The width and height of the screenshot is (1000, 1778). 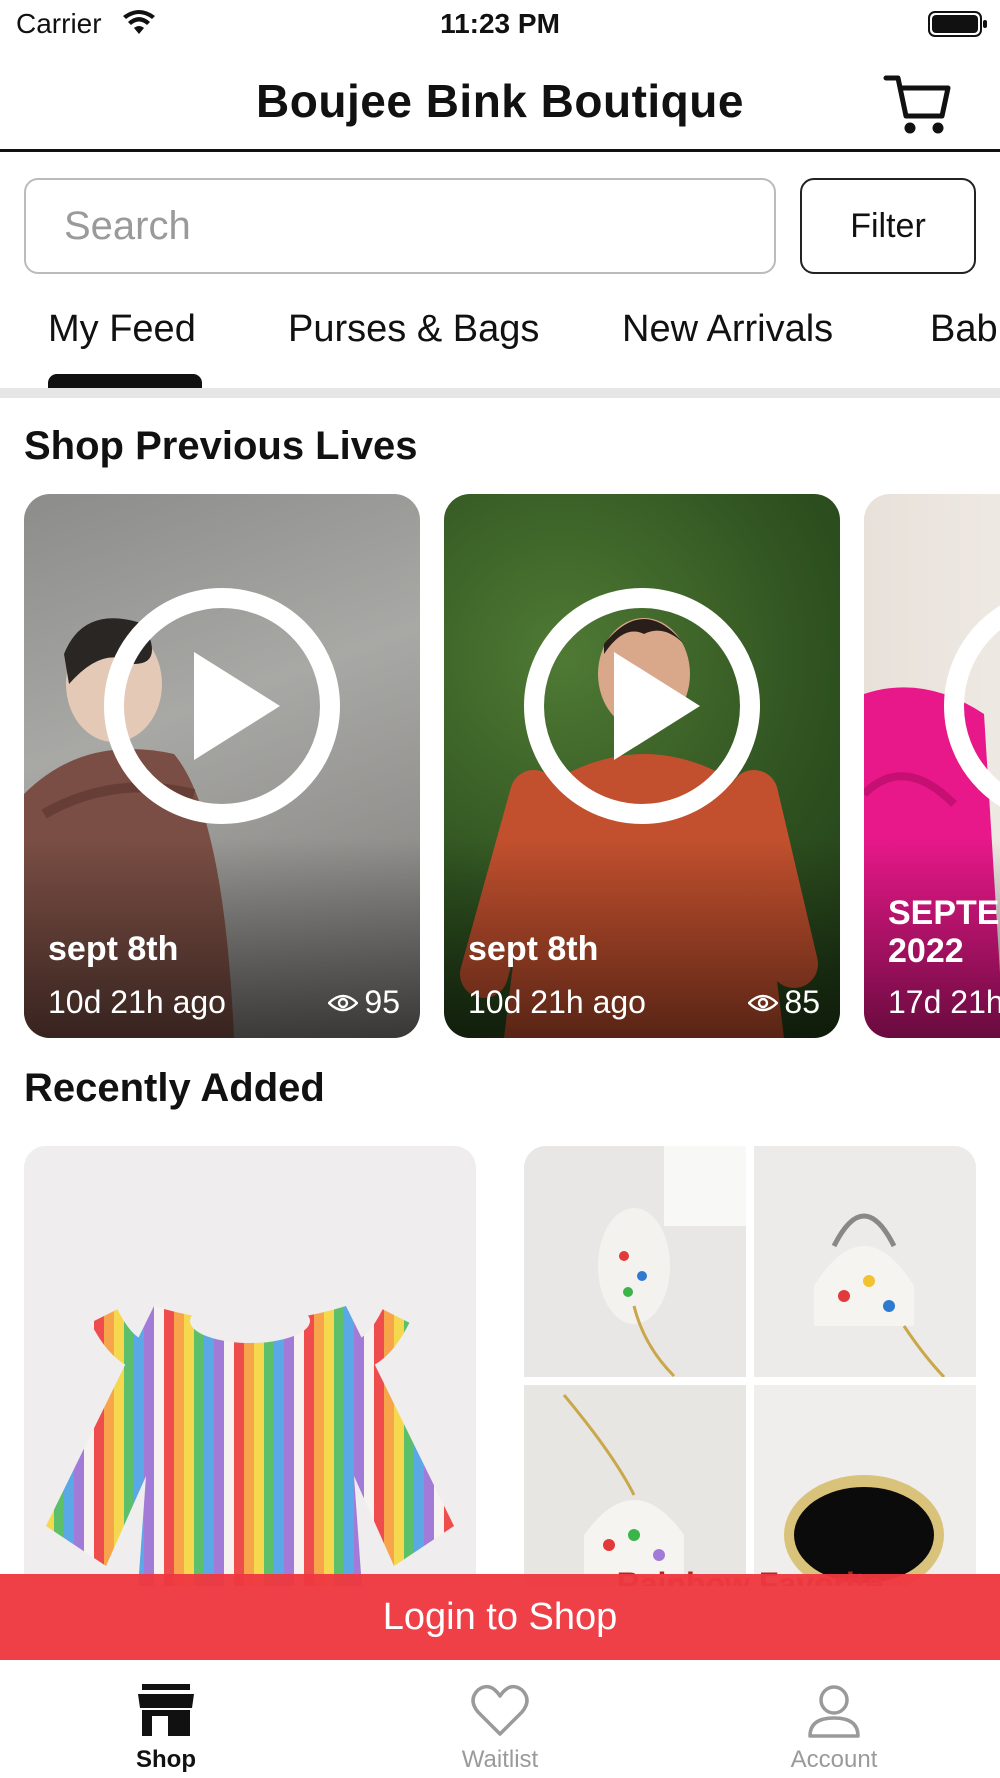 I want to click on bottom-tab-bar: Shop Waitlist Account, so click(x=500, y=1719).